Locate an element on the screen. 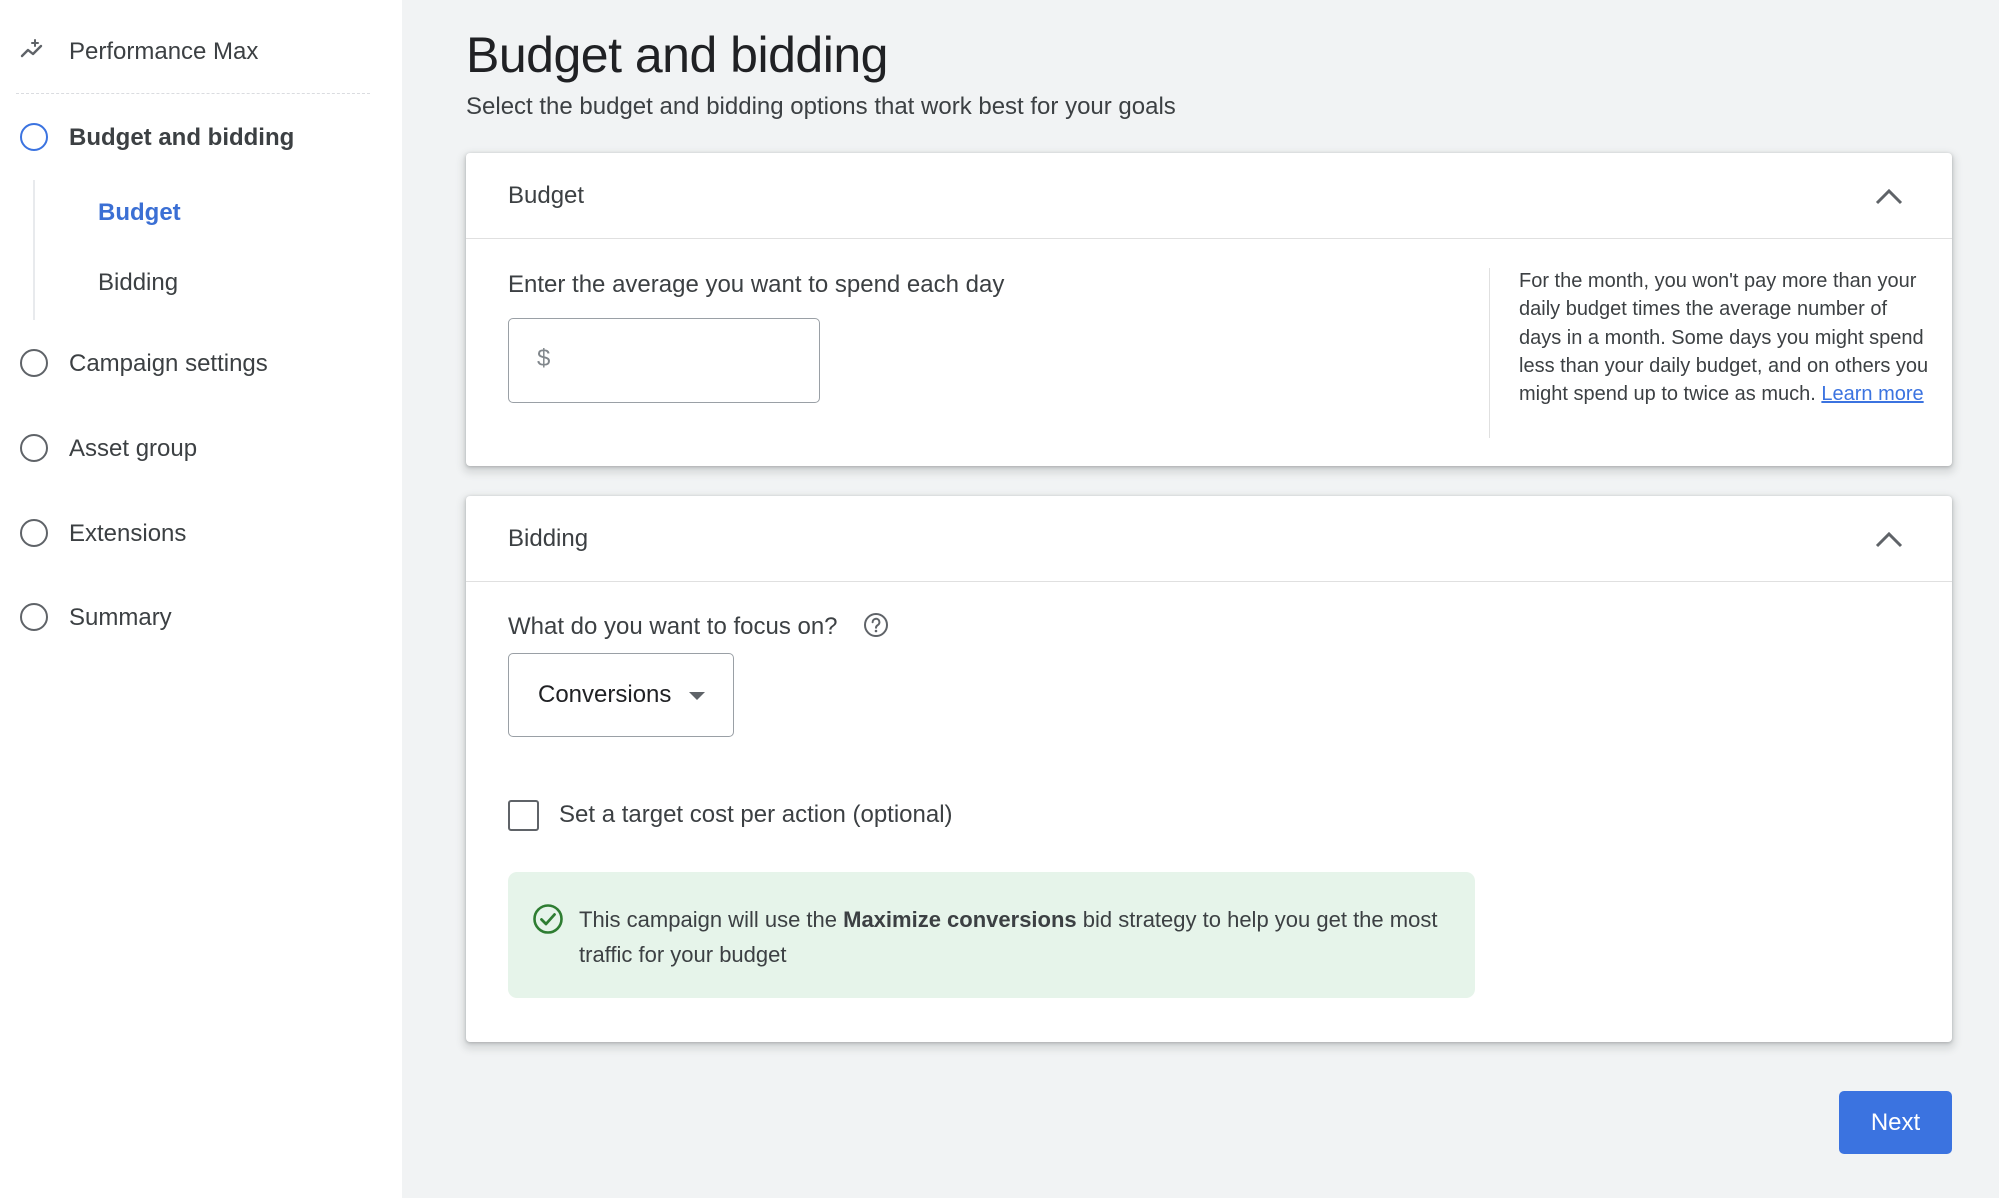  focus-label: What do you want to focus on? is located at coordinates (673, 626).